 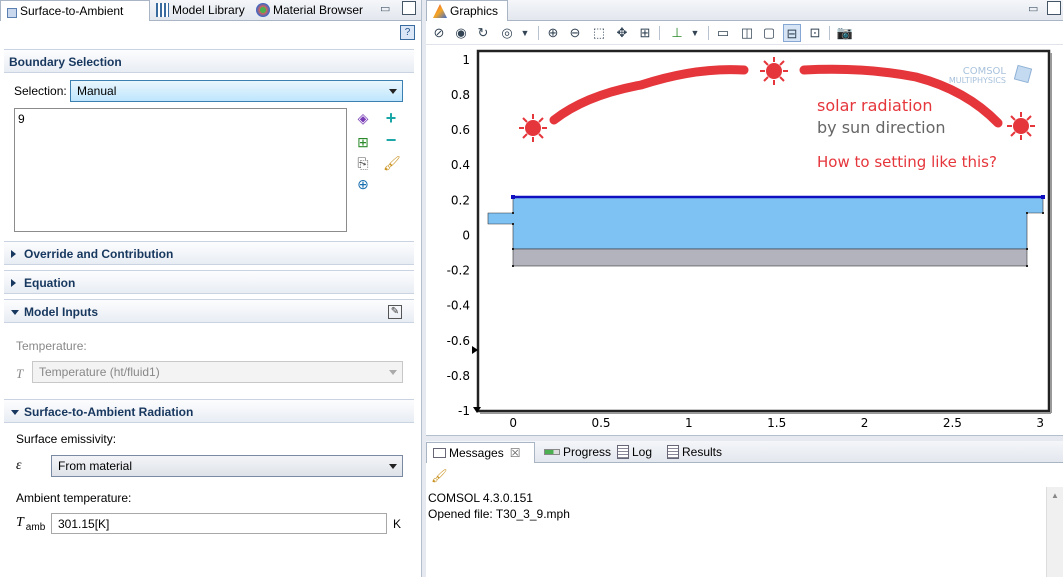 I want to click on ambient-symbol-letter: T, so click(x=20, y=522).